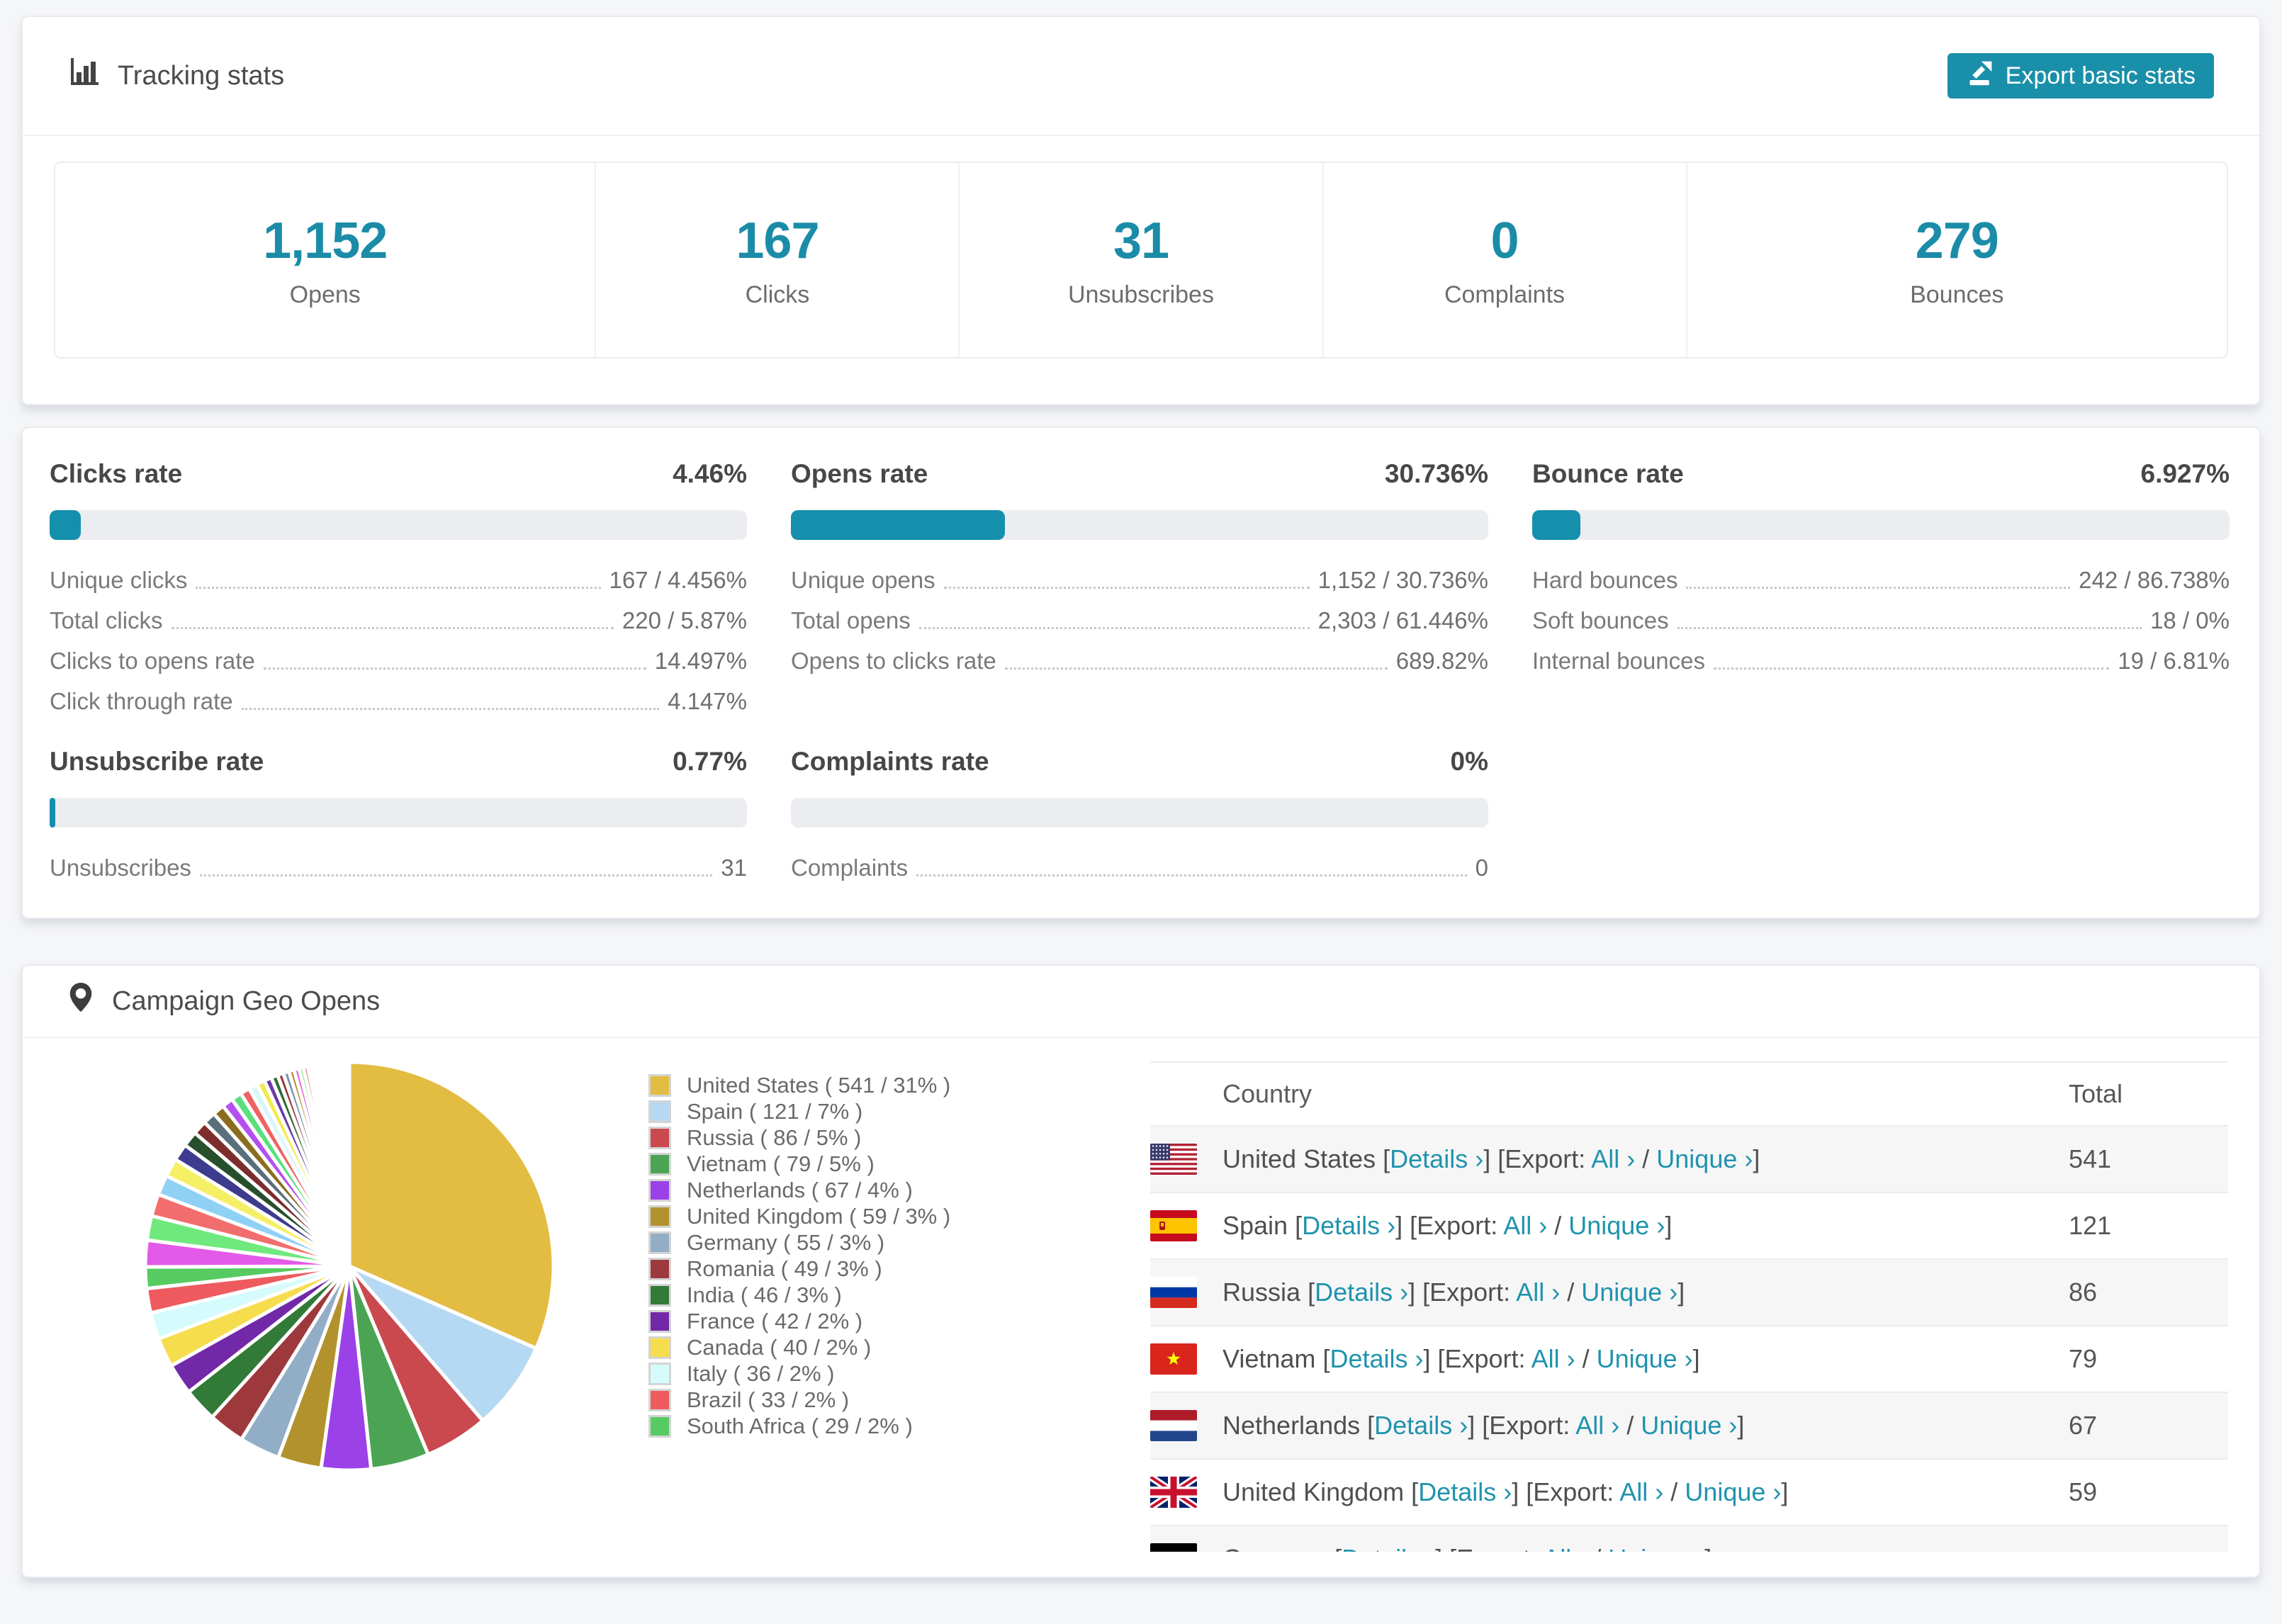 Image resolution: width=2282 pixels, height=1624 pixels. Describe the element at coordinates (1139, 658) in the screenshot. I see `rate-detail-row: Opens to clicks rate 689.82%` at that location.